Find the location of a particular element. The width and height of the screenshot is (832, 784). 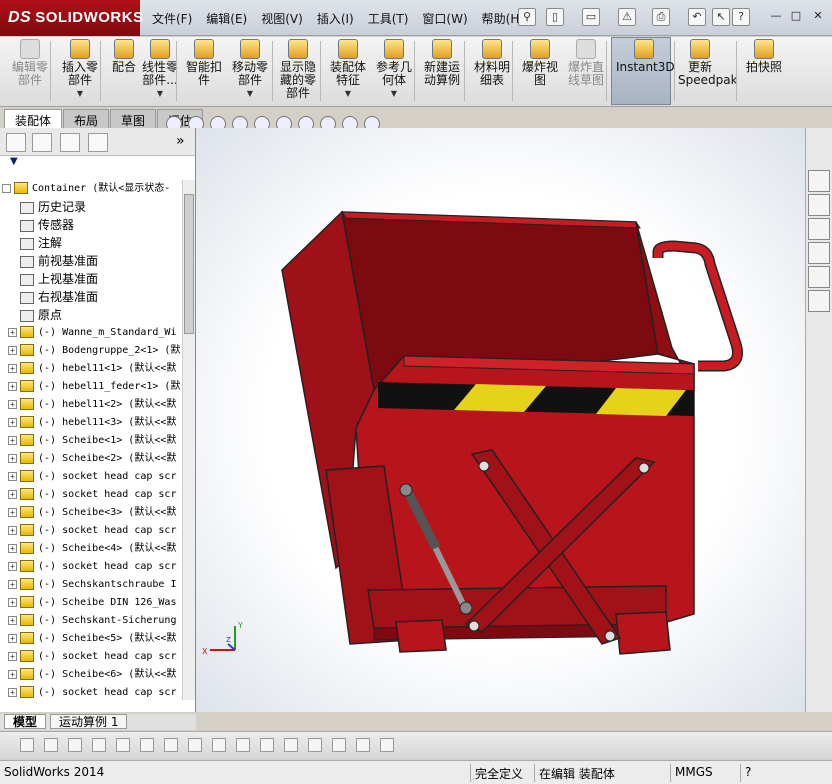

move-component-button: 移动零 部件 ▼ is located at coordinates (250, 69).